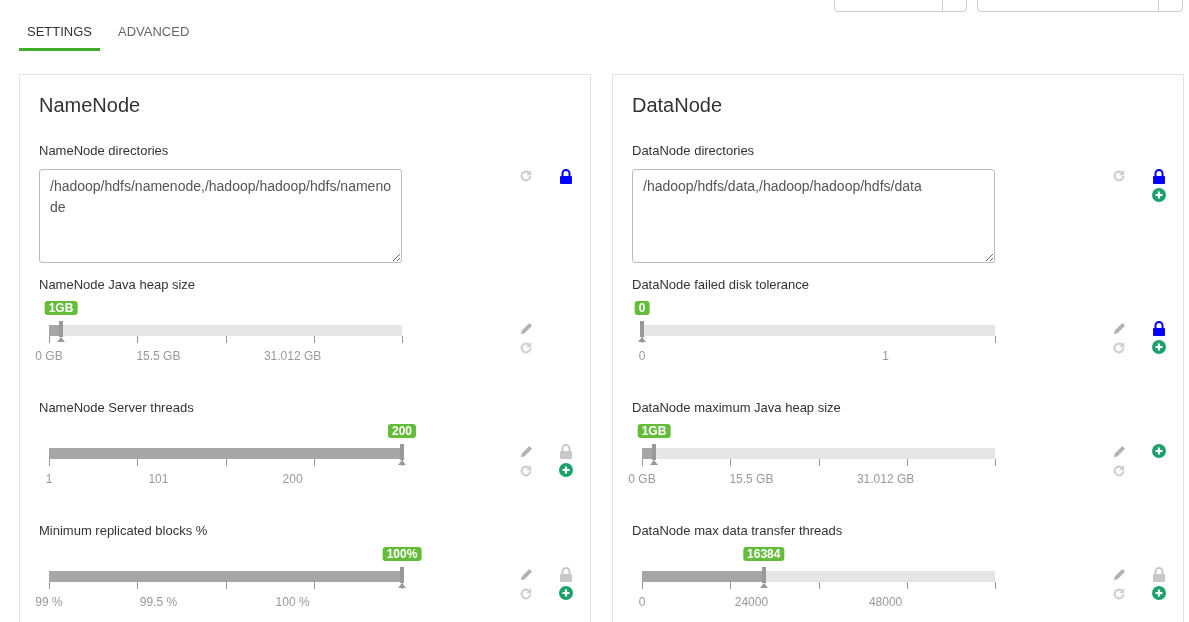  Describe the element at coordinates (678, 104) in the screenshot. I see `panel-title: DataNode` at that location.